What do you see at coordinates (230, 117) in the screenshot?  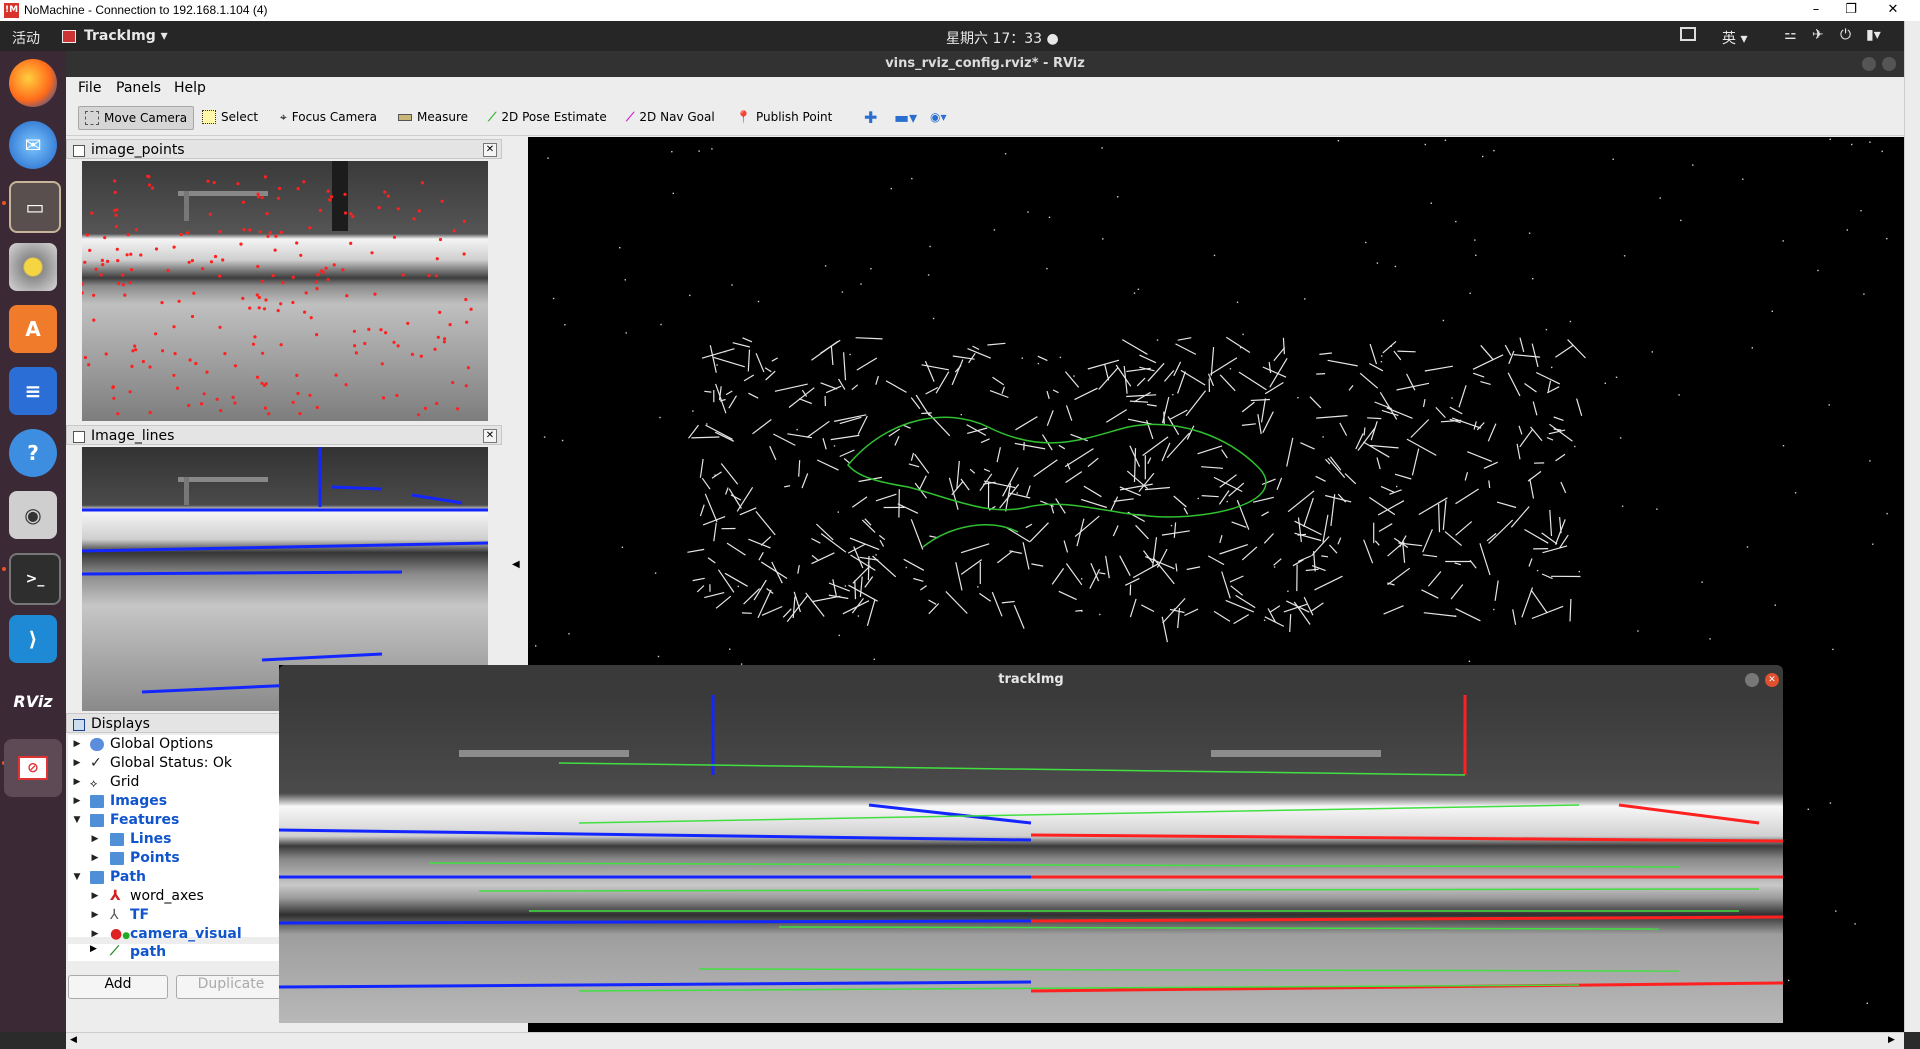 I see `select-tool: Select` at bounding box center [230, 117].